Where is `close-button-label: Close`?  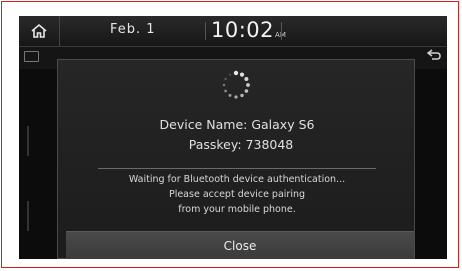 close-button-label: Close is located at coordinates (240, 246).